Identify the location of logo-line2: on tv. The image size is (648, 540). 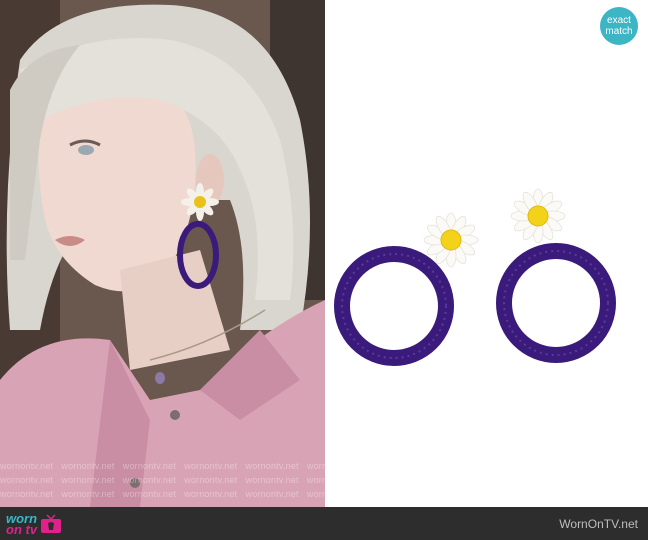
(22, 529).